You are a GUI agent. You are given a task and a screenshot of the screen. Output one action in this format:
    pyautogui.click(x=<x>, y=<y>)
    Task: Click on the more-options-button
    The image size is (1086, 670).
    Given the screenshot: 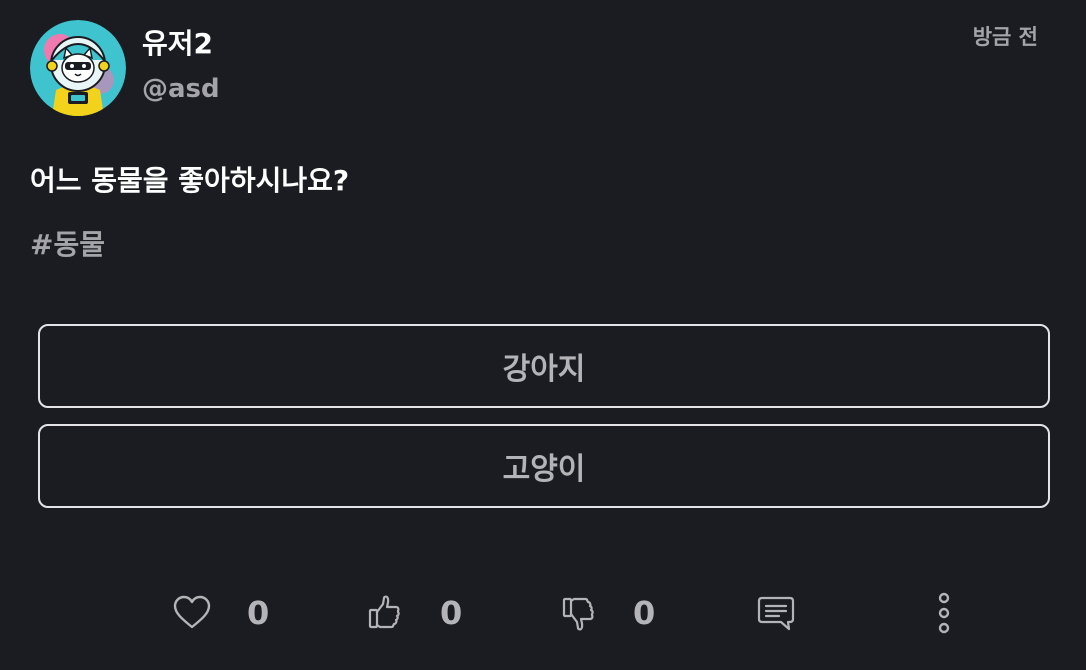 What is the action you would take?
    pyautogui.click(x=944, y=613)
    